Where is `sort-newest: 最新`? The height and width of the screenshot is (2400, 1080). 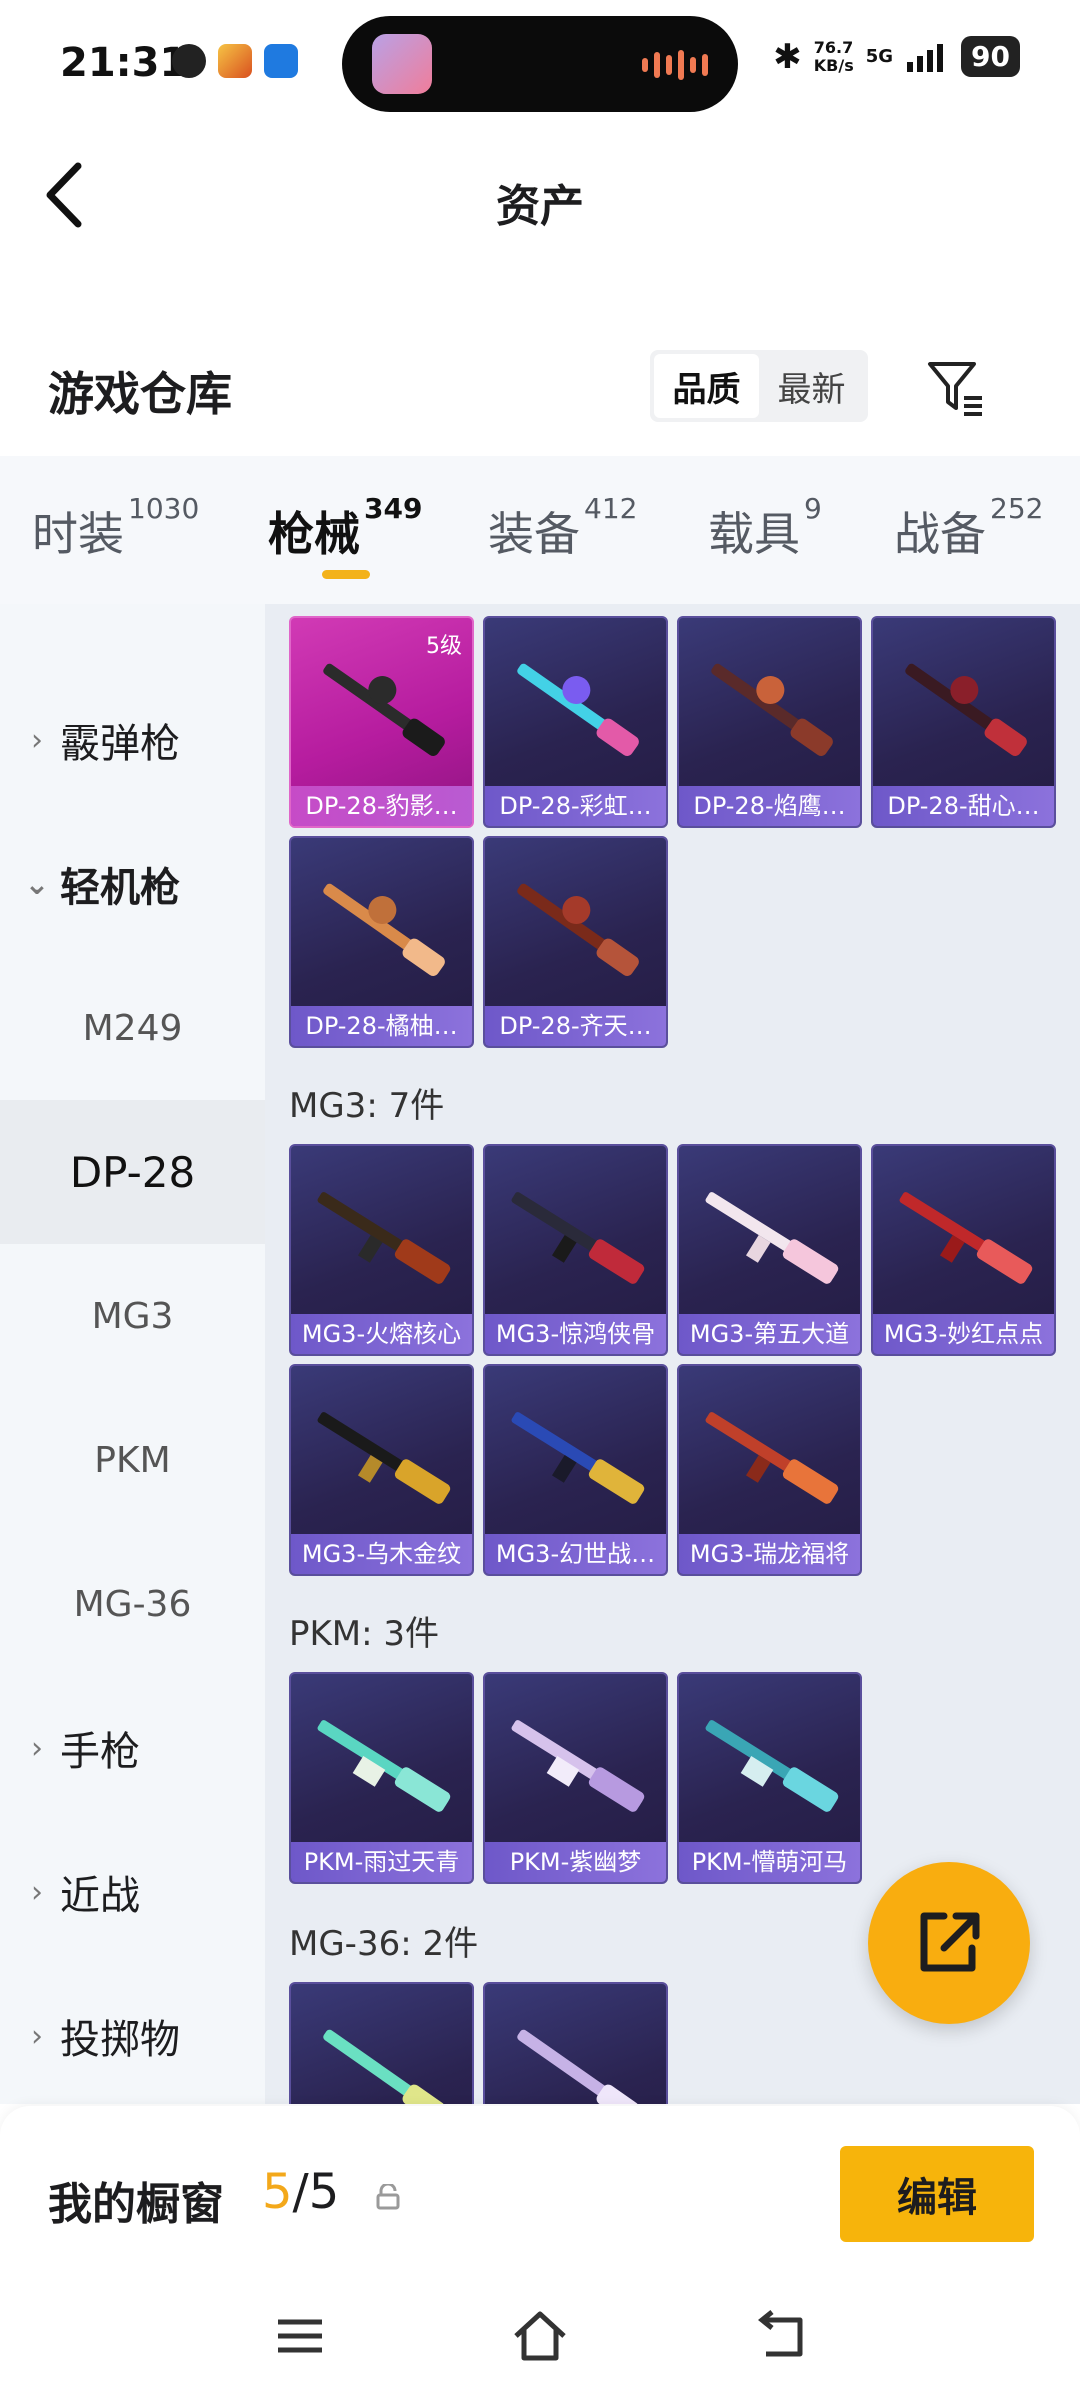 sort-newest: 最新 is located at coordinates (811, 386).